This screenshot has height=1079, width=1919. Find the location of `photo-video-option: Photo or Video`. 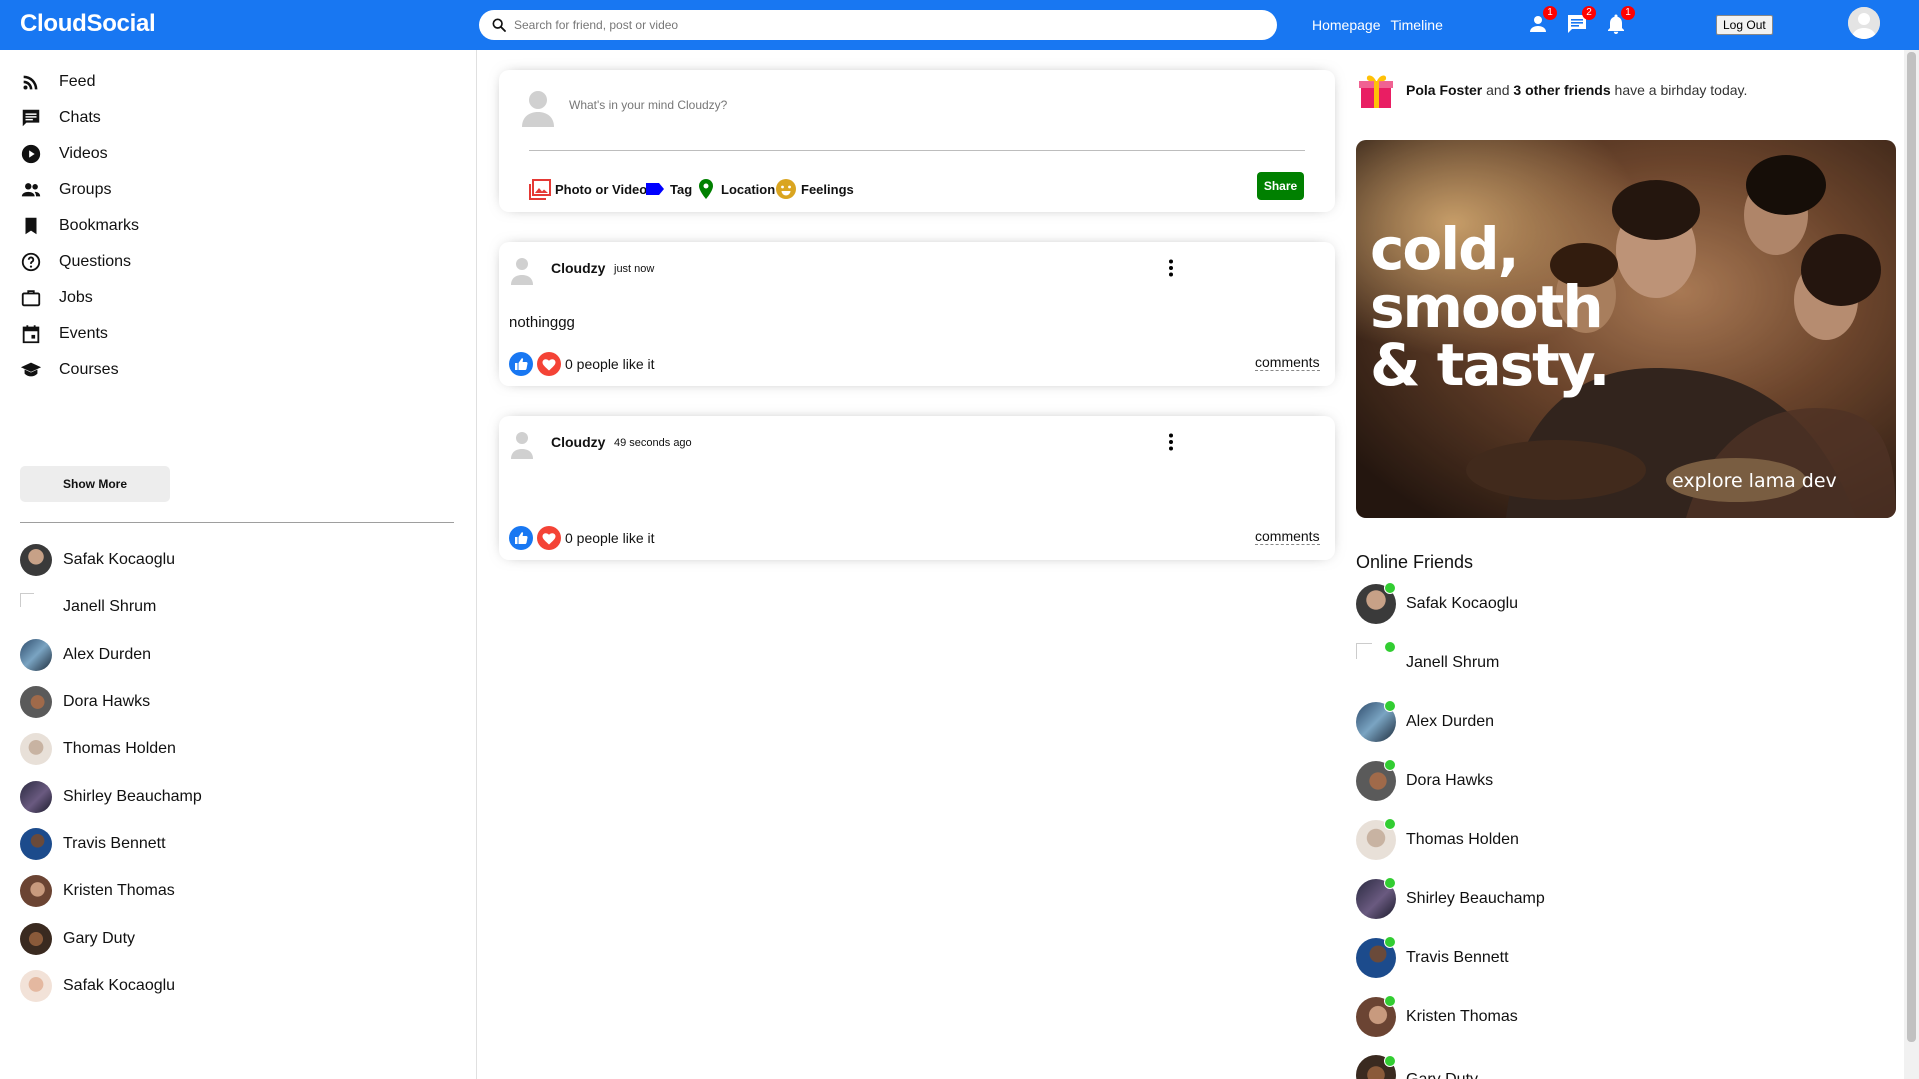

photo-video-option: Photo or Video is located at coordinates (587, 189).